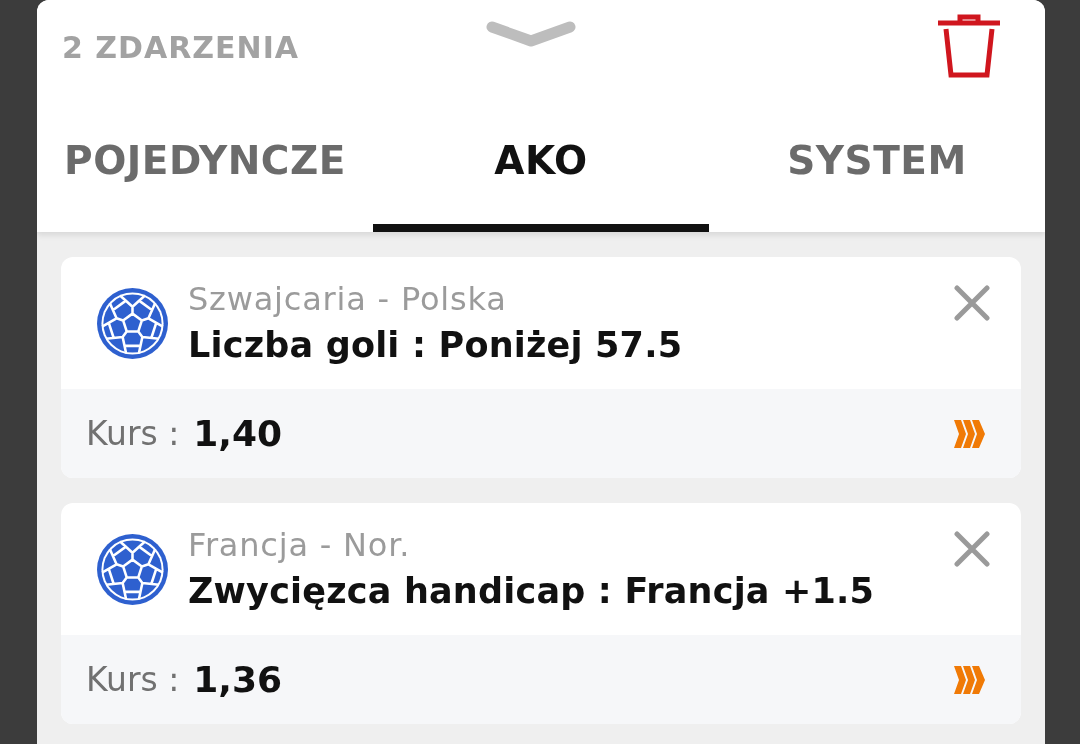 This screenshot has height=744, width=1080. Describe the element at coordinates (436, 345) in the screenshot. I see `bet-selection: Liczba goli : Poniżej 57.5` at that location.